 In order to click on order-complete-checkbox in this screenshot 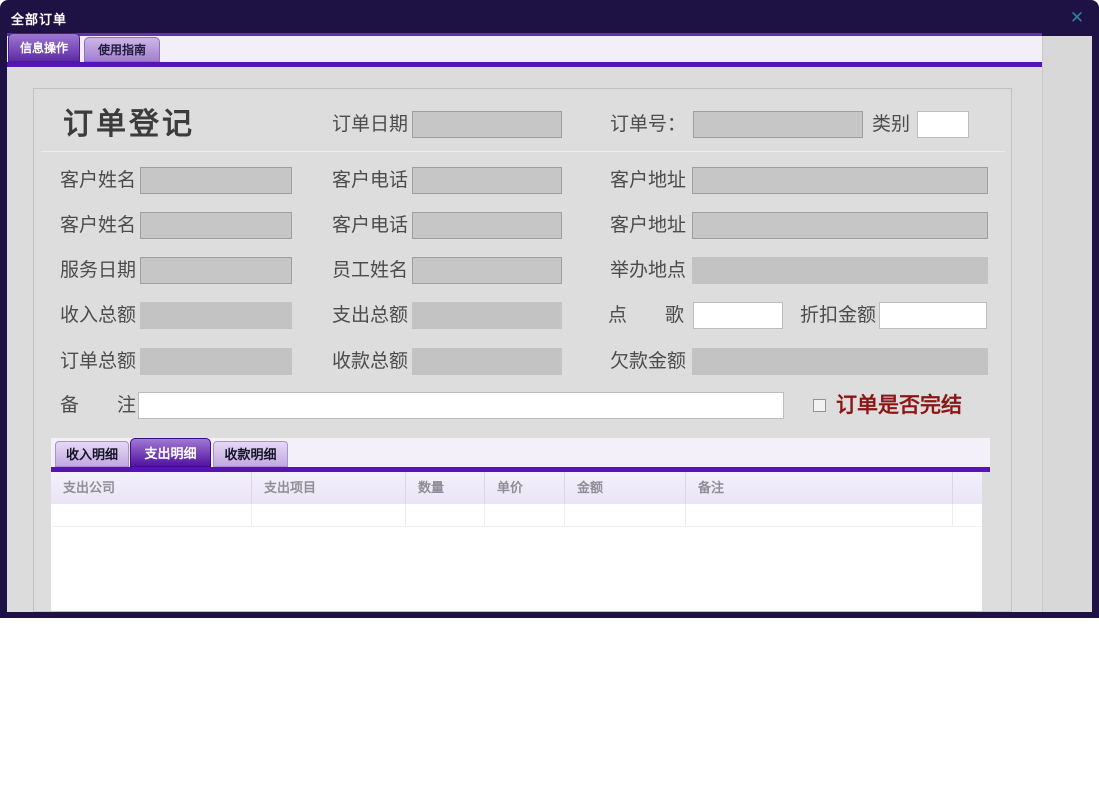, I will do `click(819, 405)`.